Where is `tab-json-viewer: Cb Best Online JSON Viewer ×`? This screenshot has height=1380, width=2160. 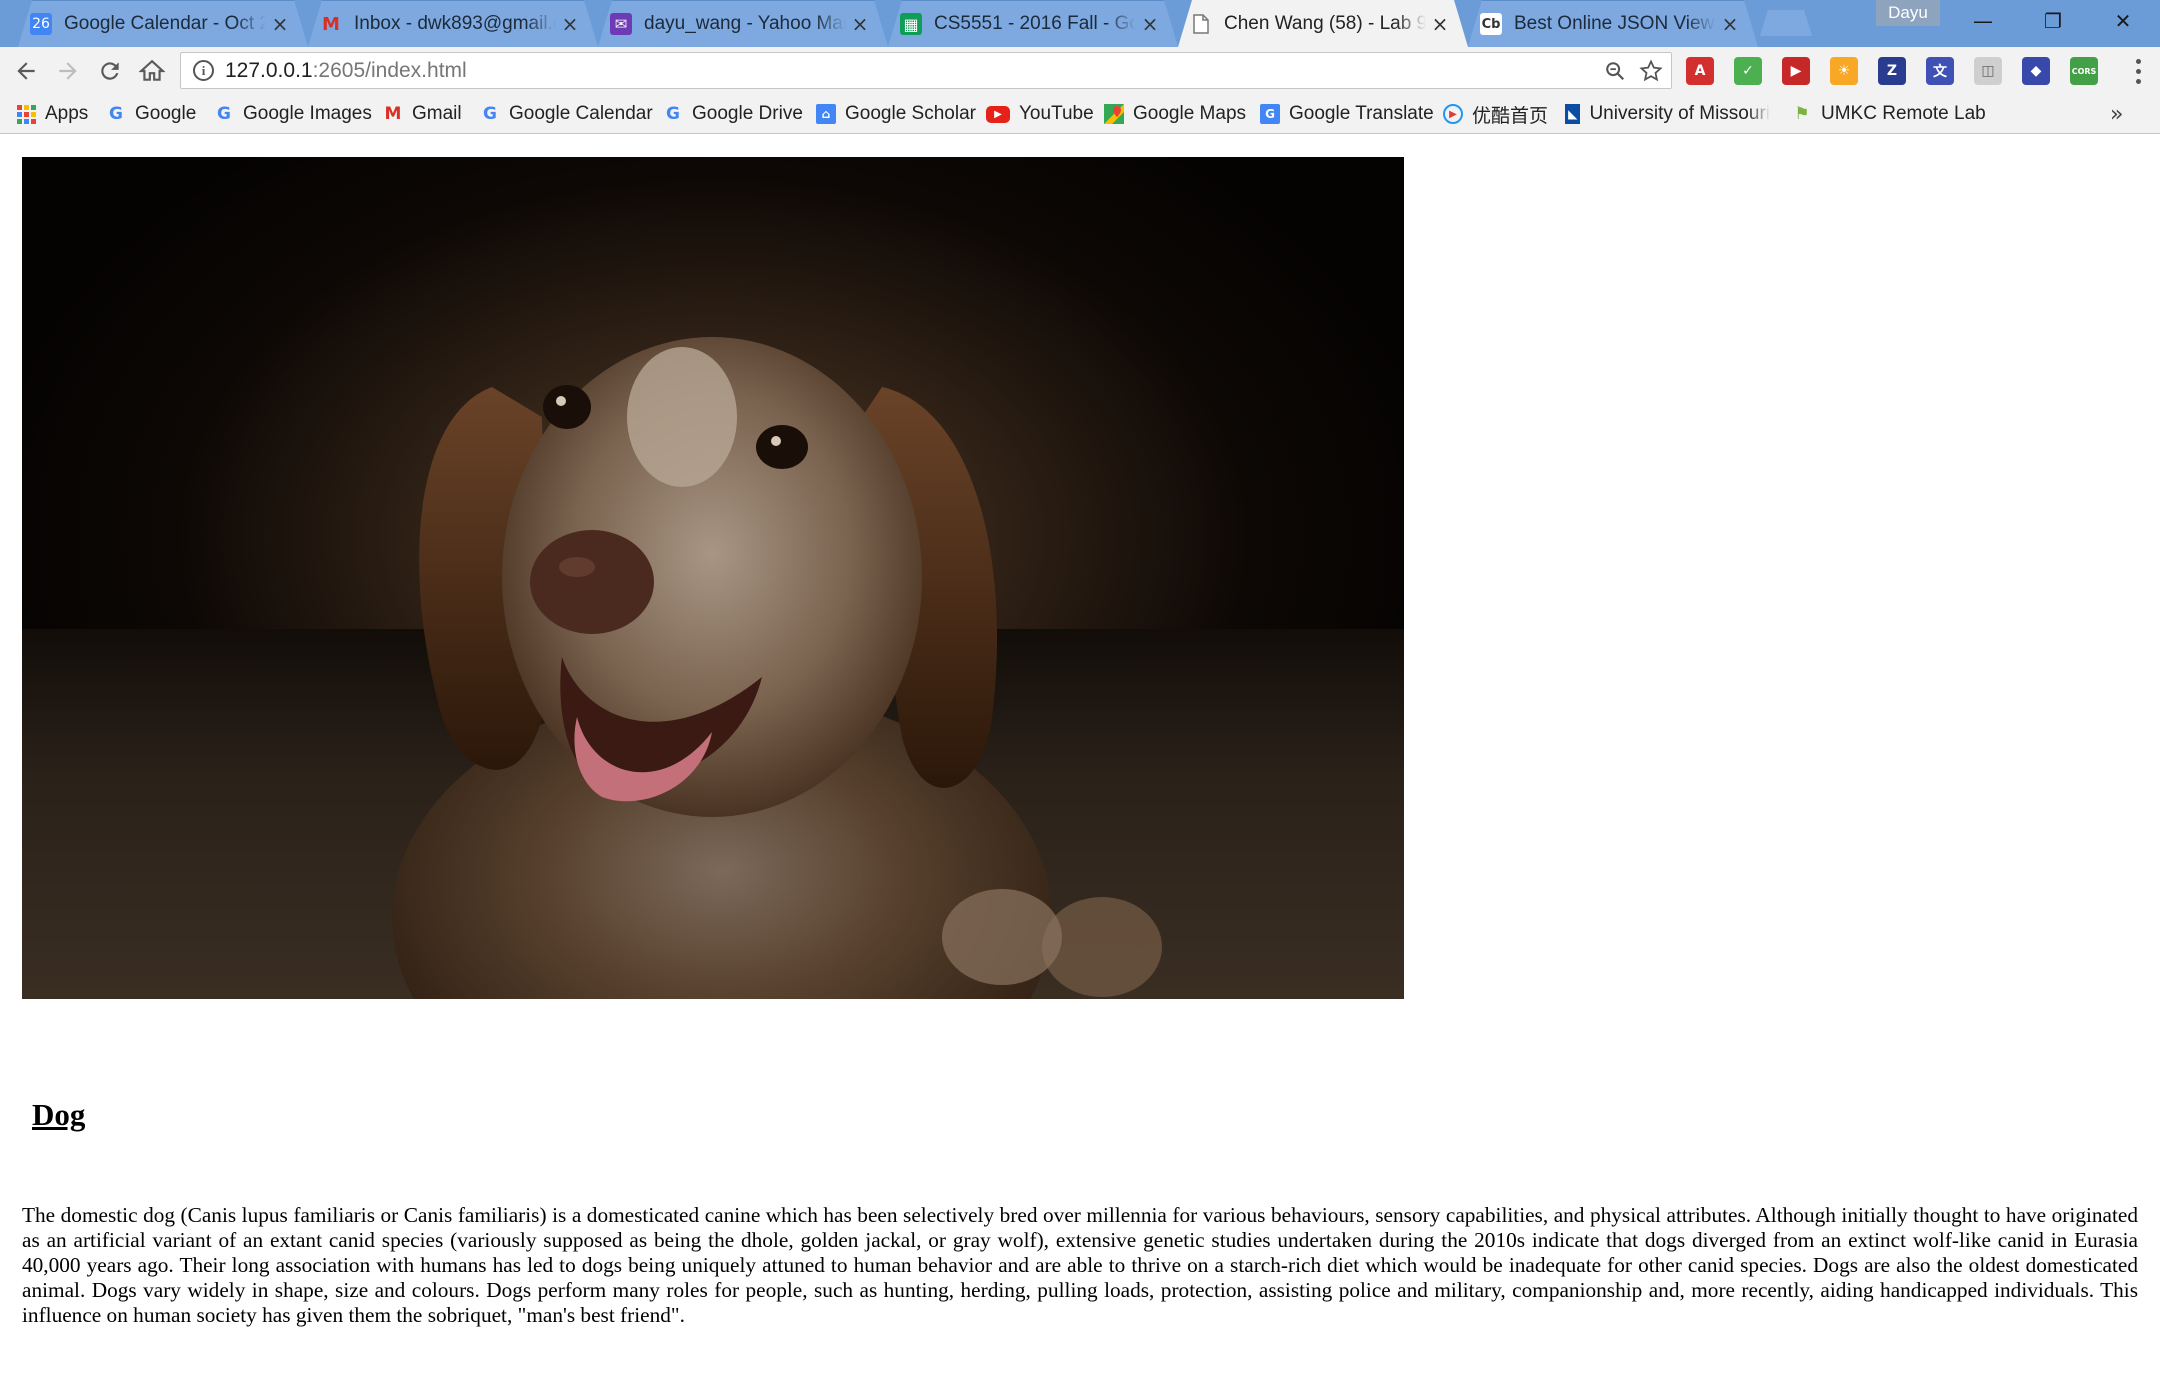 tab-json-viewer: Cb Best Online JSON Viewer × is located at coordinates (1613, 23).